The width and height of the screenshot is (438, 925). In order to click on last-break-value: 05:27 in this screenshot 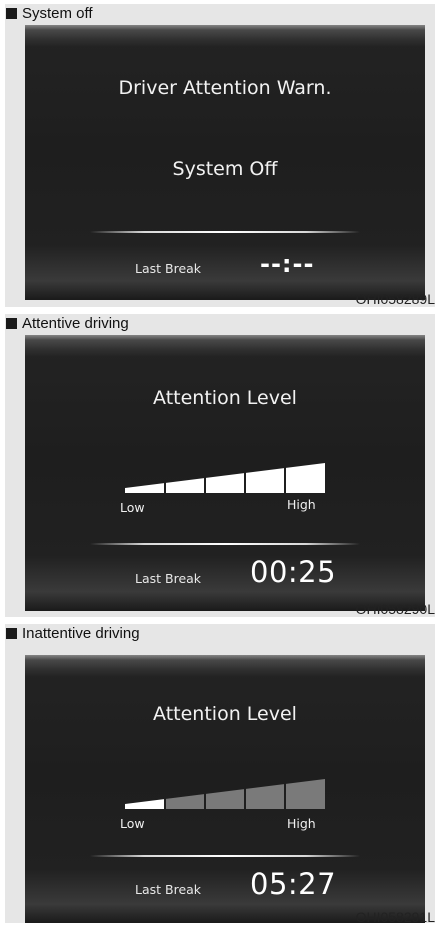, I will do `click(293, 884)`.